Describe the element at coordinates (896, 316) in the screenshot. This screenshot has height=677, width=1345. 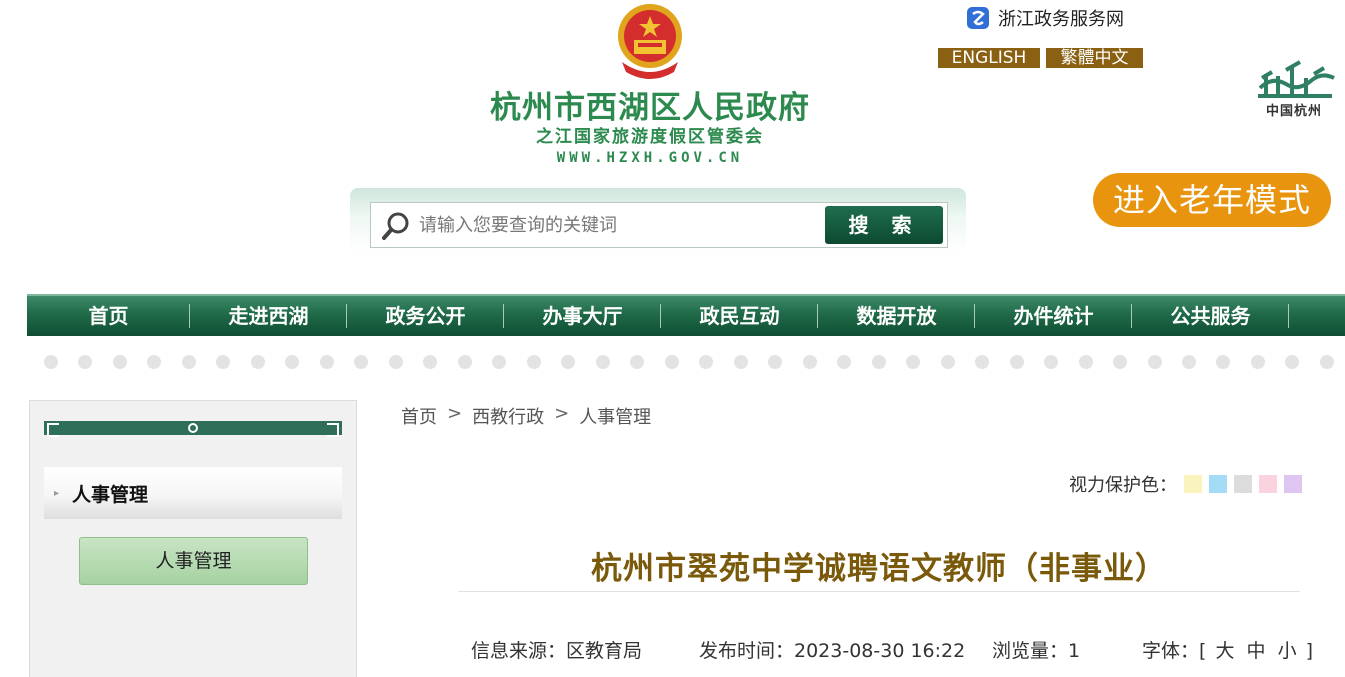
I see `nav-item-open-data: 数据开放` at that location.